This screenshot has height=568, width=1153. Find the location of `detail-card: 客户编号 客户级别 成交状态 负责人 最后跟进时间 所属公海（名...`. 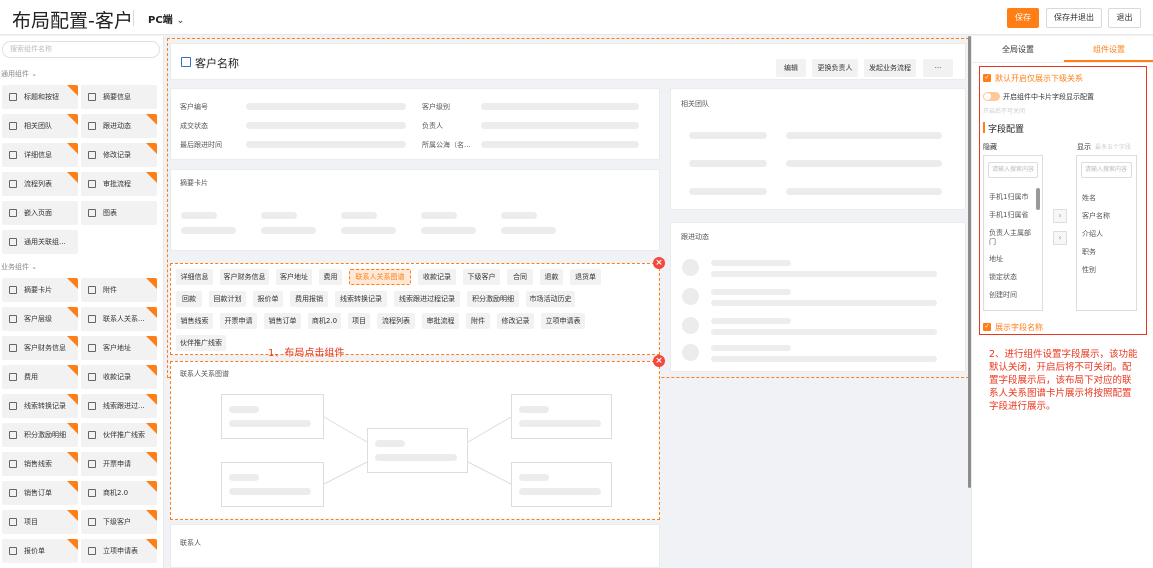

detail-card: 客户编号 客户级别 成交状态 负责人 最后跟进时间 所属公海（名... is located at coordinates (415, 124).